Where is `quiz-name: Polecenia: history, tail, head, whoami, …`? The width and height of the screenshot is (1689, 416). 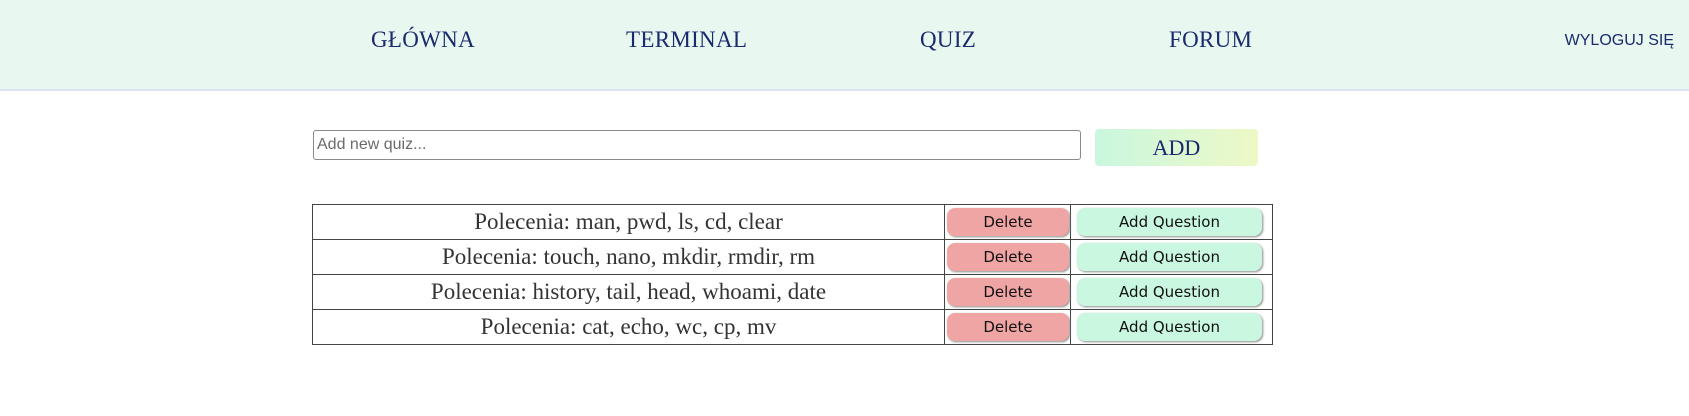
quiz-name: Polecenia: history, tail, head, whoami, … is located at coordinates (628, 292).